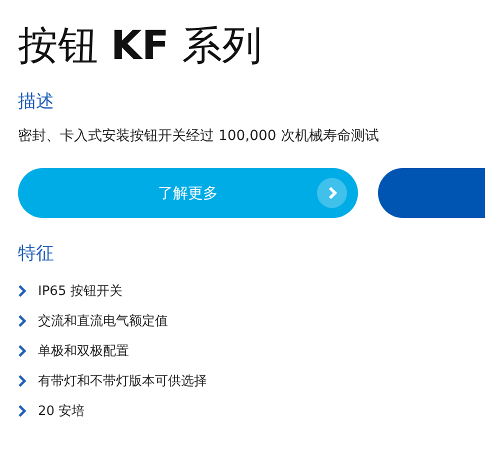 The width and height of the screenshot is (485, 455). What do you see at coordinates (140, 46) in the screenshot?
I see `page-title: 按钮 KF 系列` at bounding box center [140, 46].